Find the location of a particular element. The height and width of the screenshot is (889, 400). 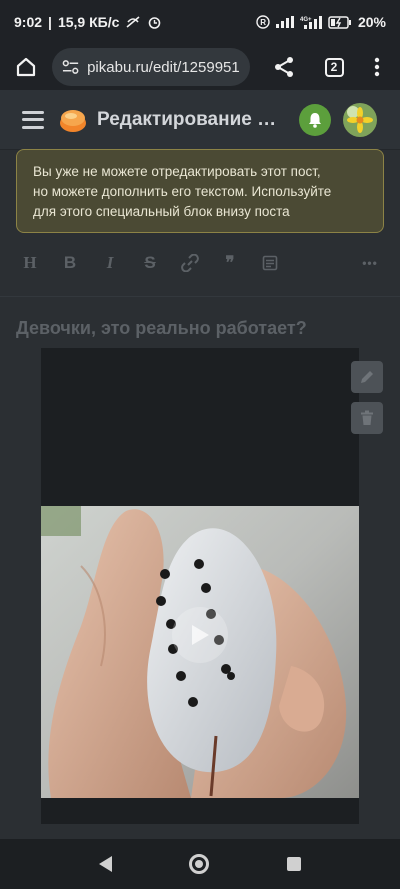

address-bar: pikabu.ru/edit/12599513 is located at coordinates (151, 67).